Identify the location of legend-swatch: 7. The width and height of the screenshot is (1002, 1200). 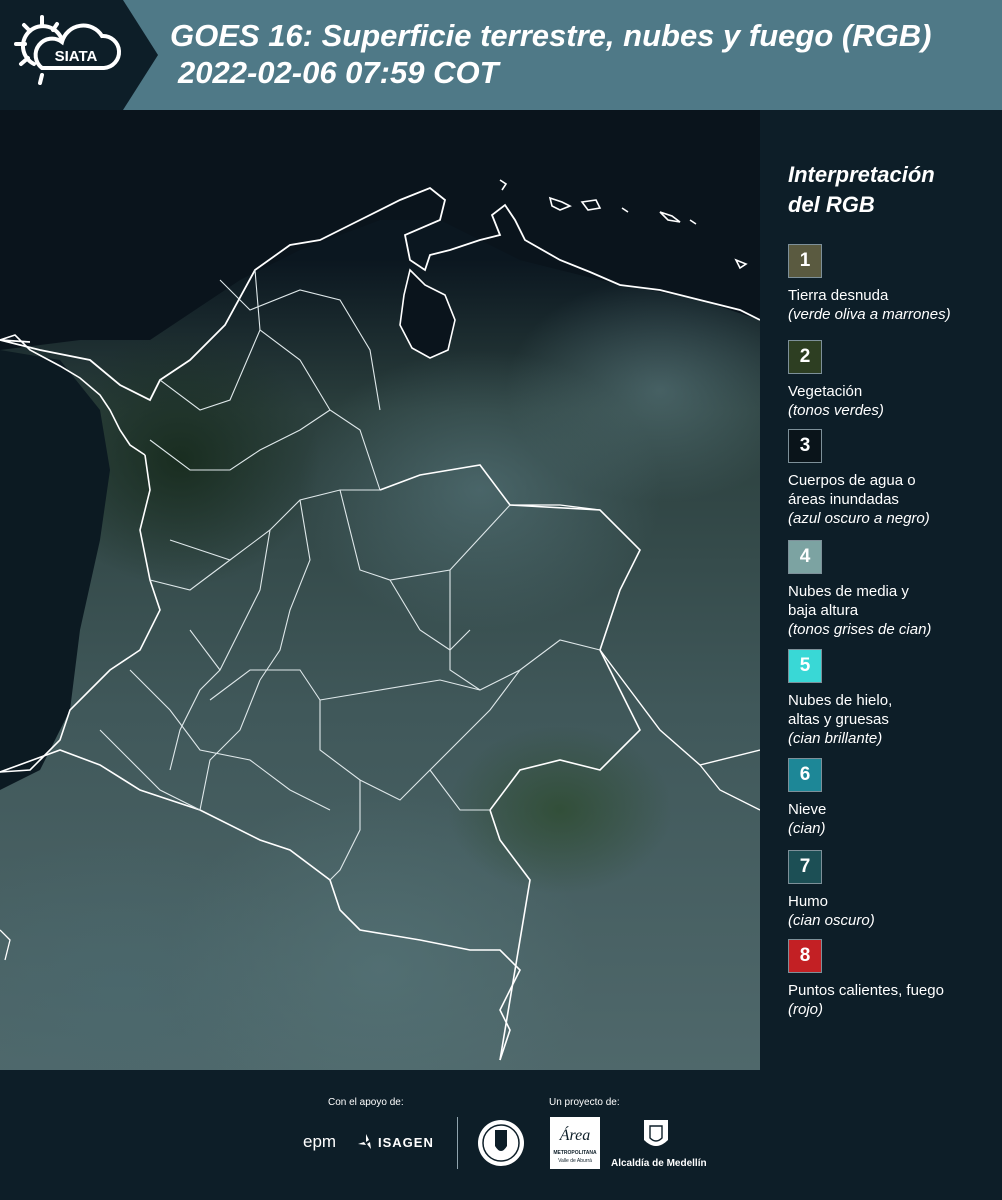
(805, 867).